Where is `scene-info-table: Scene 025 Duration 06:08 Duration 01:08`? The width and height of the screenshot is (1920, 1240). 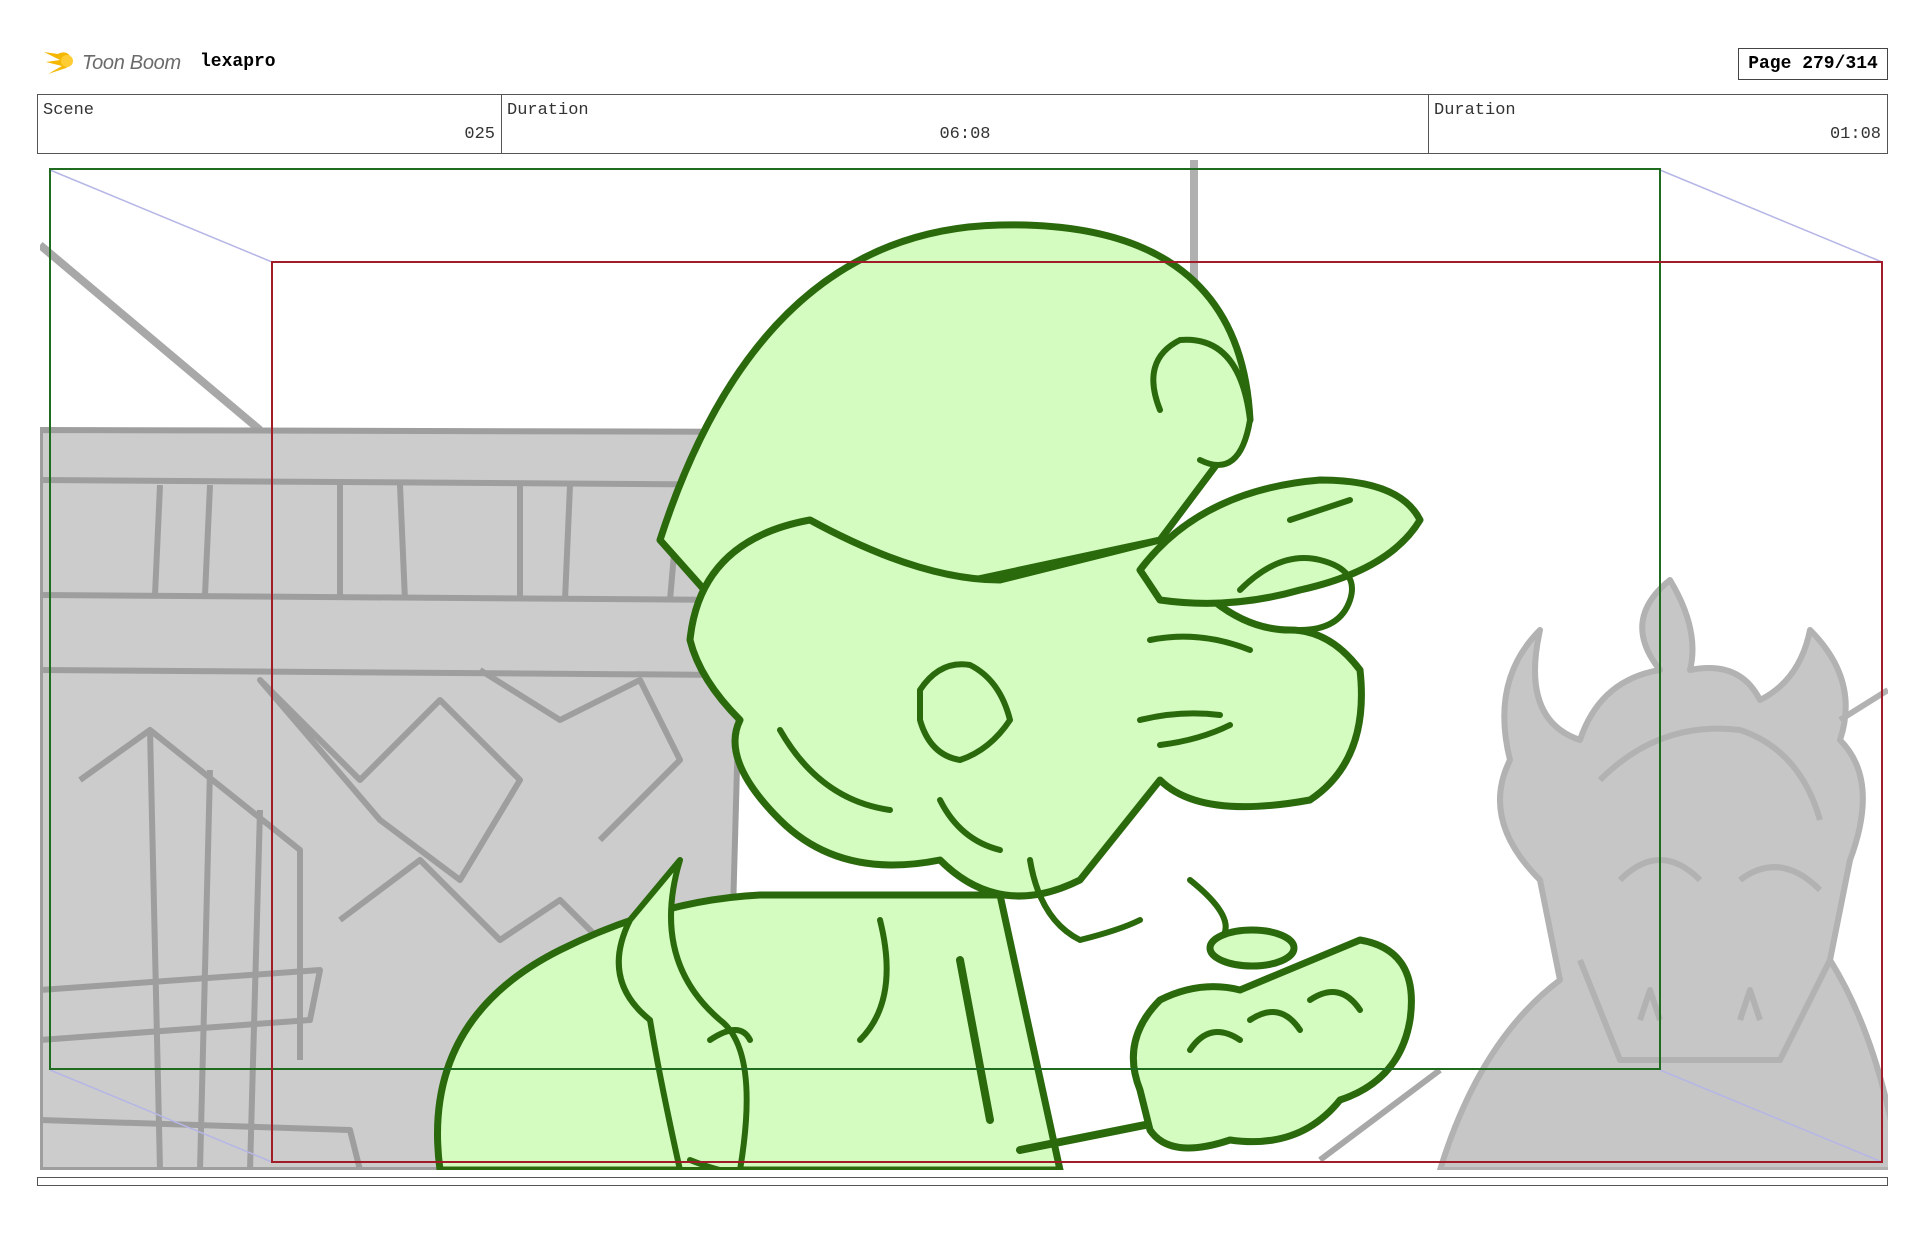 scene-info-table: Scene 025 Duration 06:08 Duration 01:08 is located at coordinates (962, 124).